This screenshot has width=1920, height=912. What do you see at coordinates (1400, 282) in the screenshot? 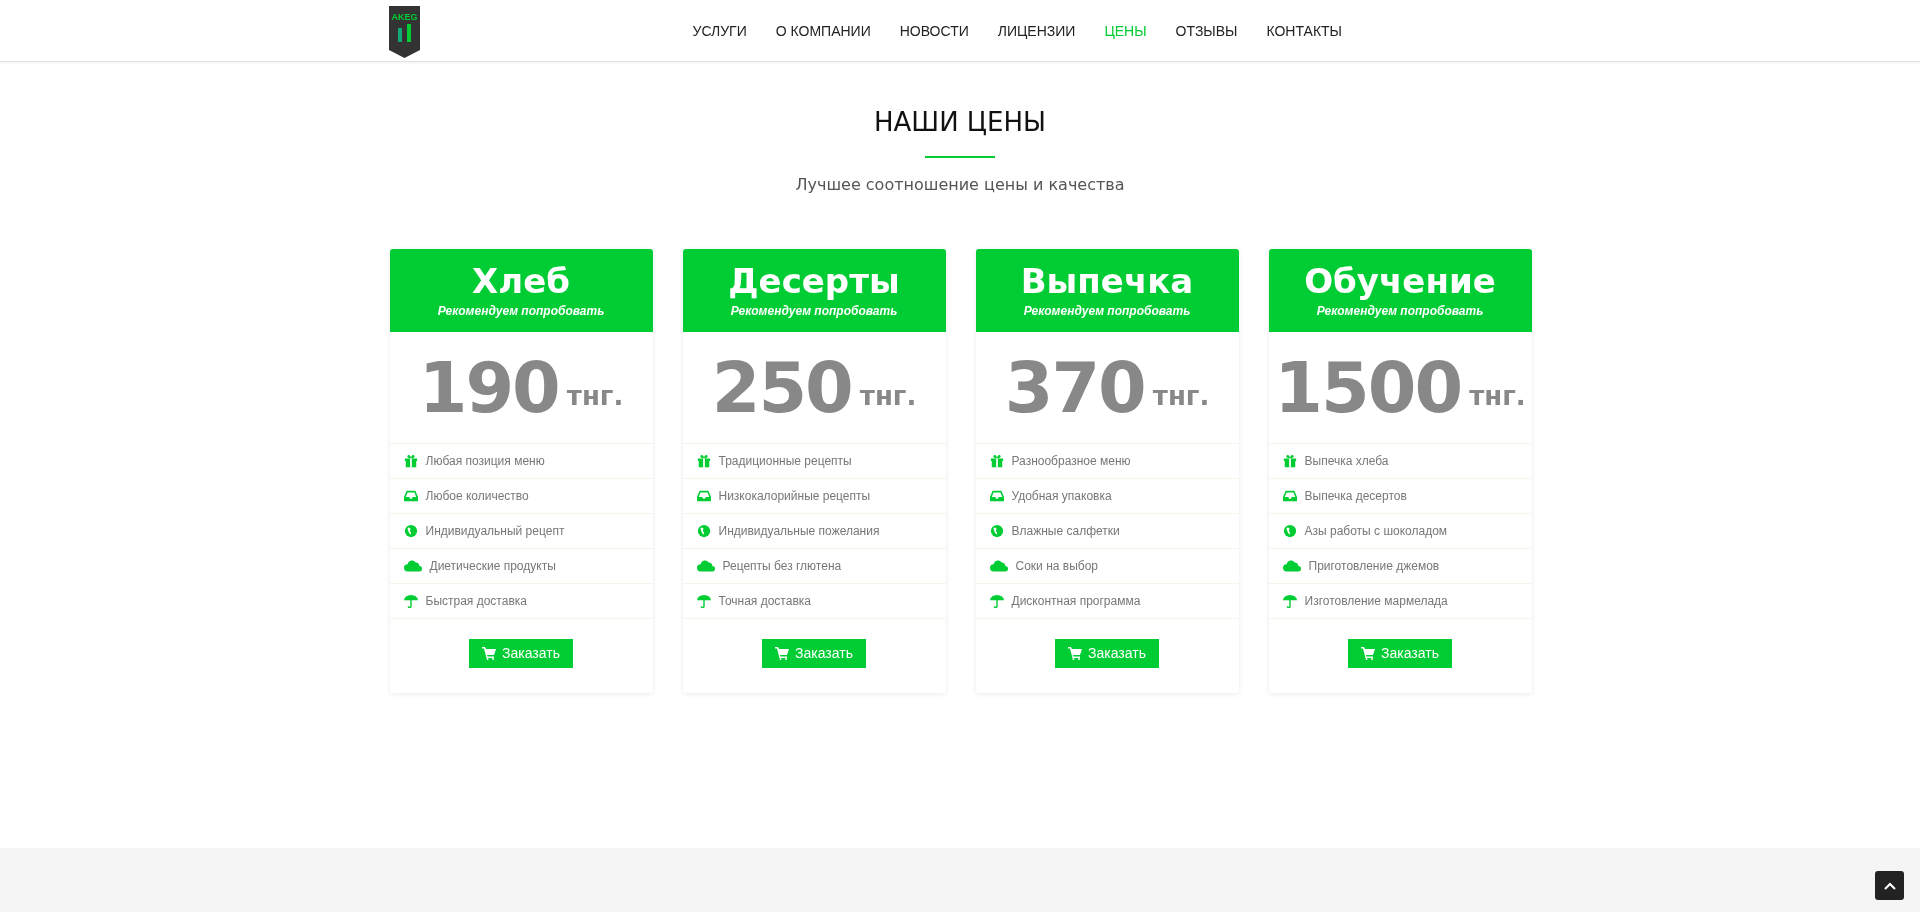
I see `plan-name: Обучение` at bounding box center [1400, 282].